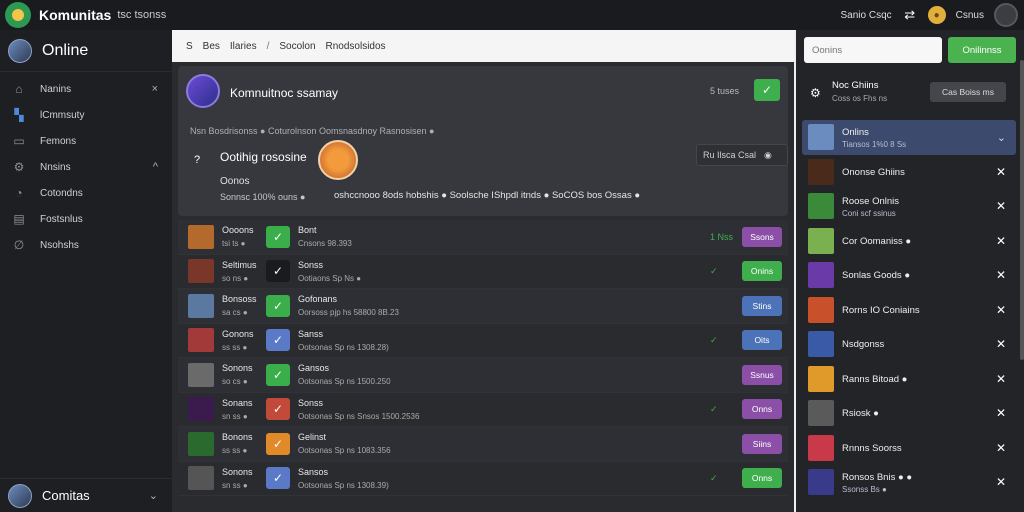  I want to click on right-toolbar-button: Cas Boiss ms, so click(968, 92).